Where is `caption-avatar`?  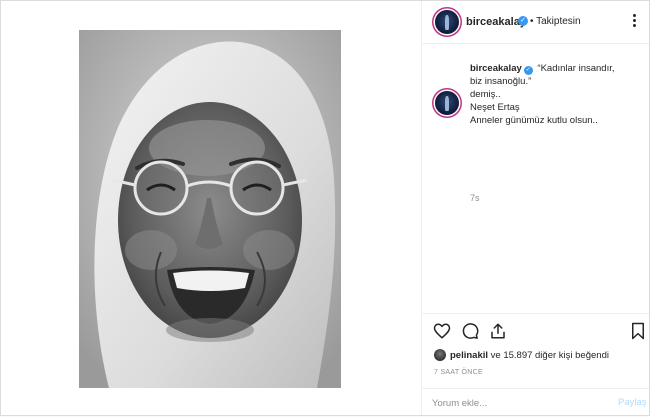
caption-avatar is located at coordinates (447, 103).